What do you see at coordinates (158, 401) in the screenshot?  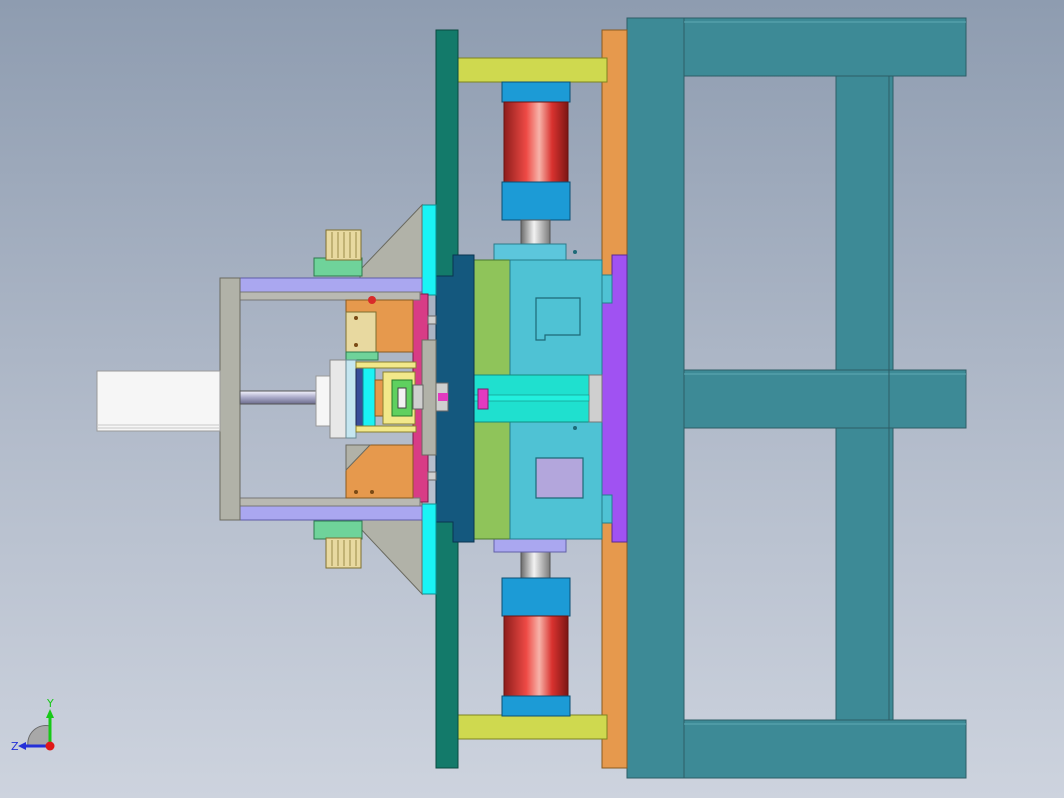 I see `white-actuator-body` at bounding box center [158, 401].